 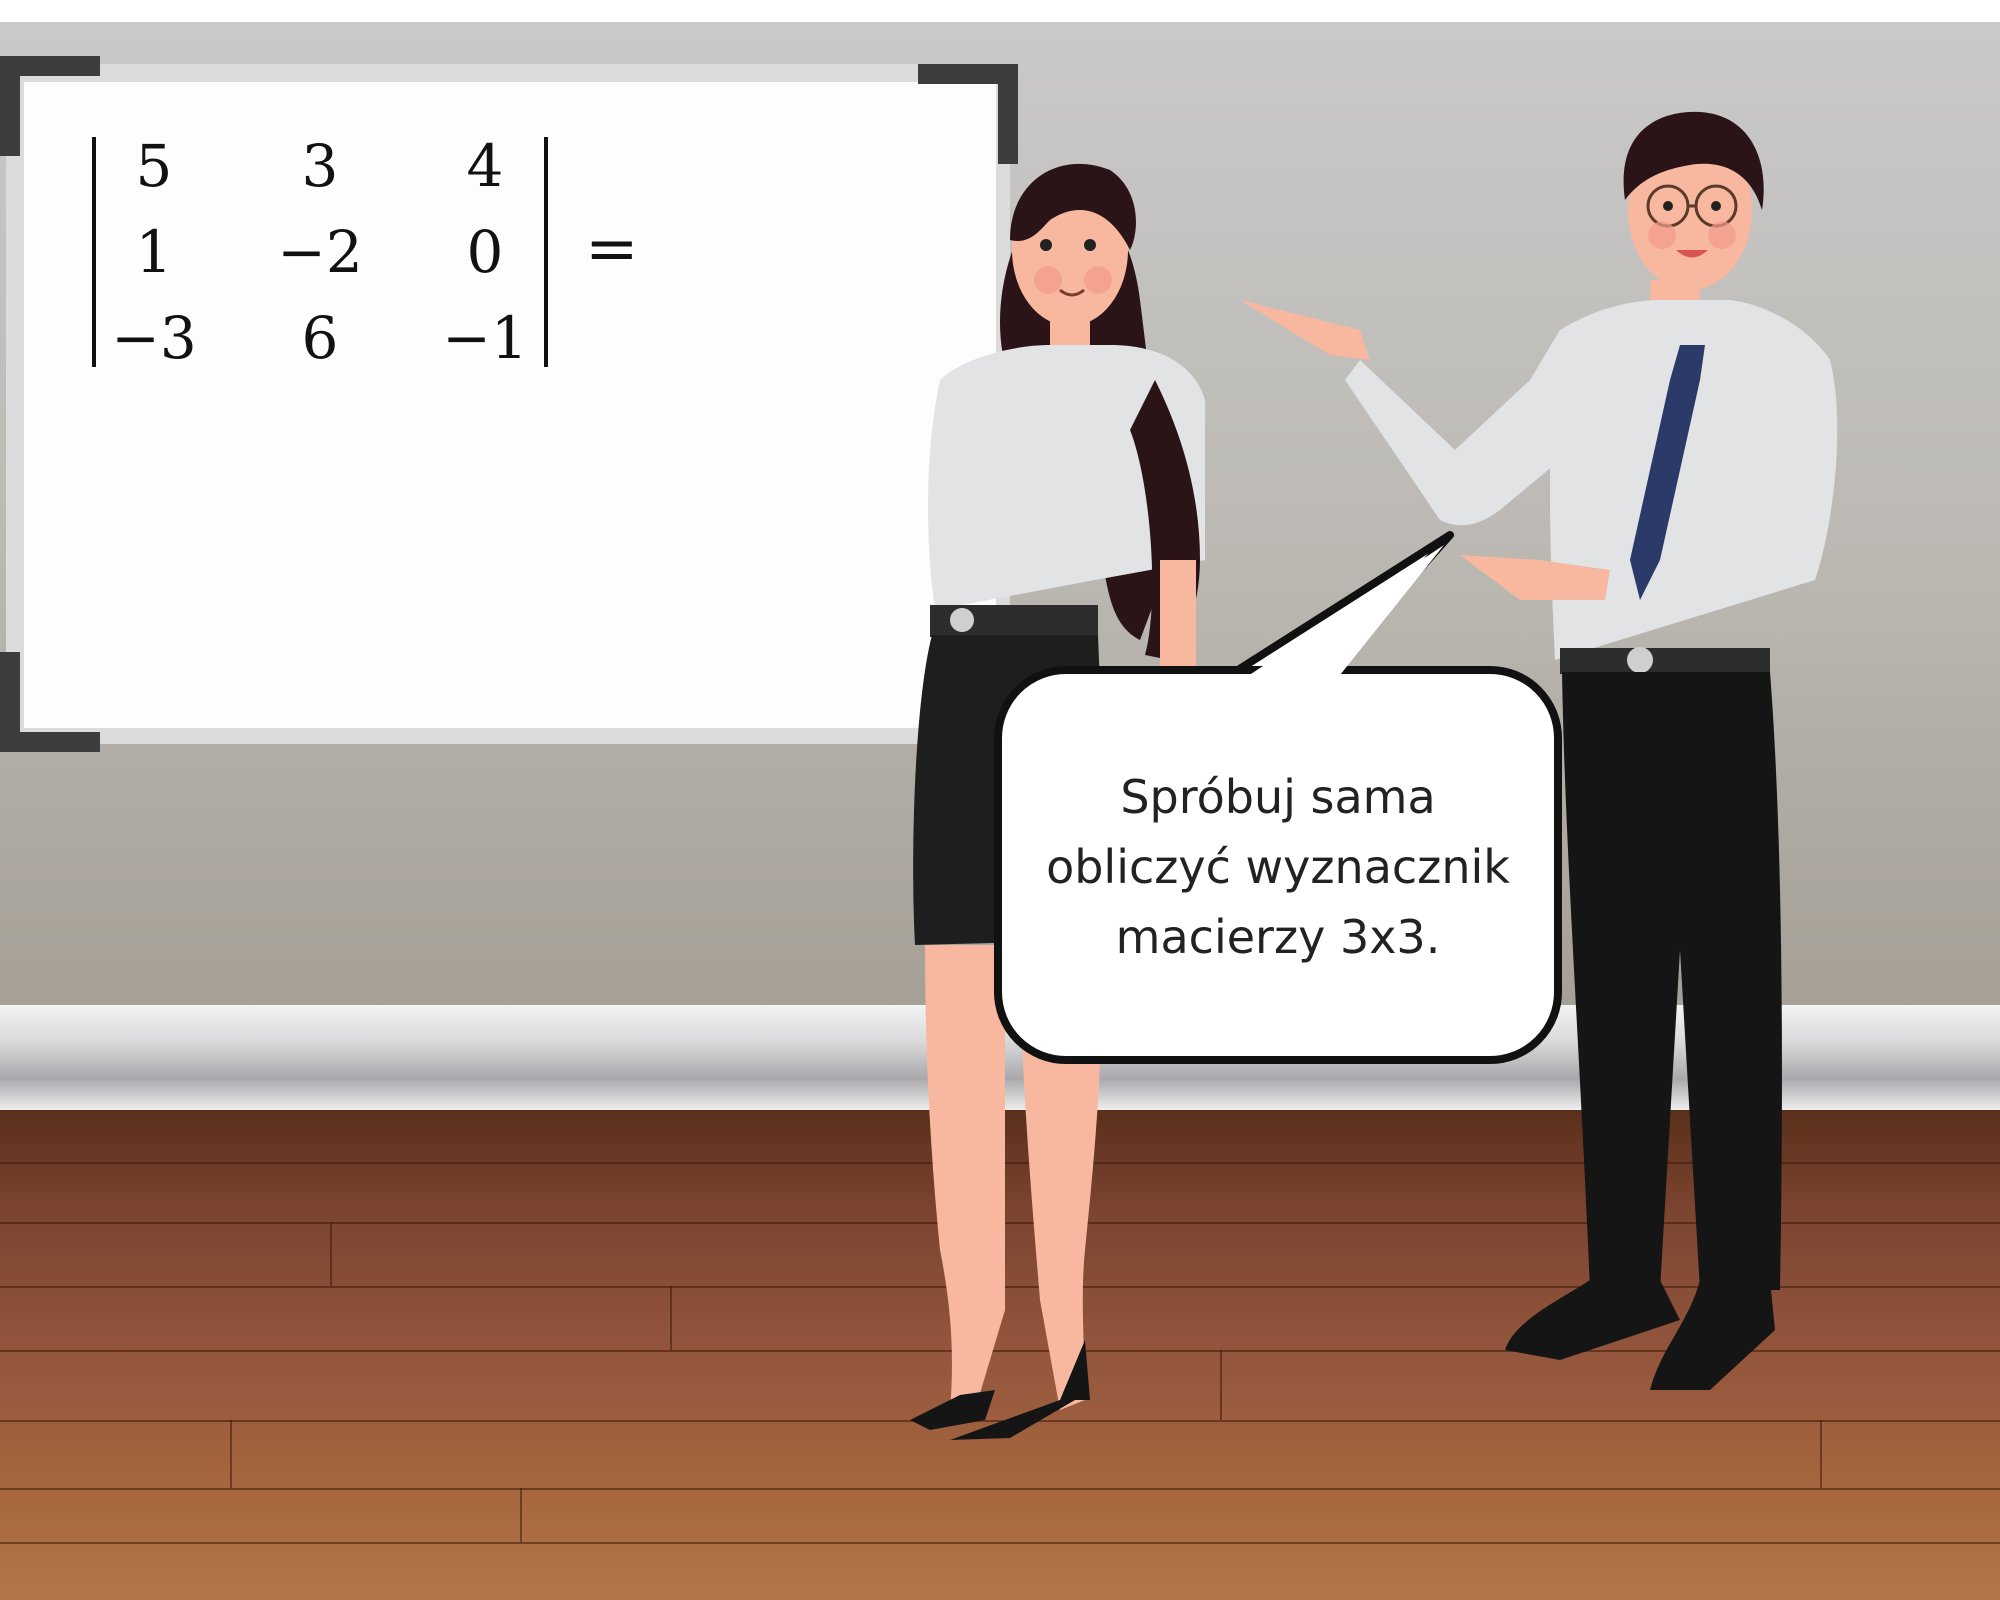 I want to click on speech-line: obliczyć wyznacznik, so click(x=1278, y=867).